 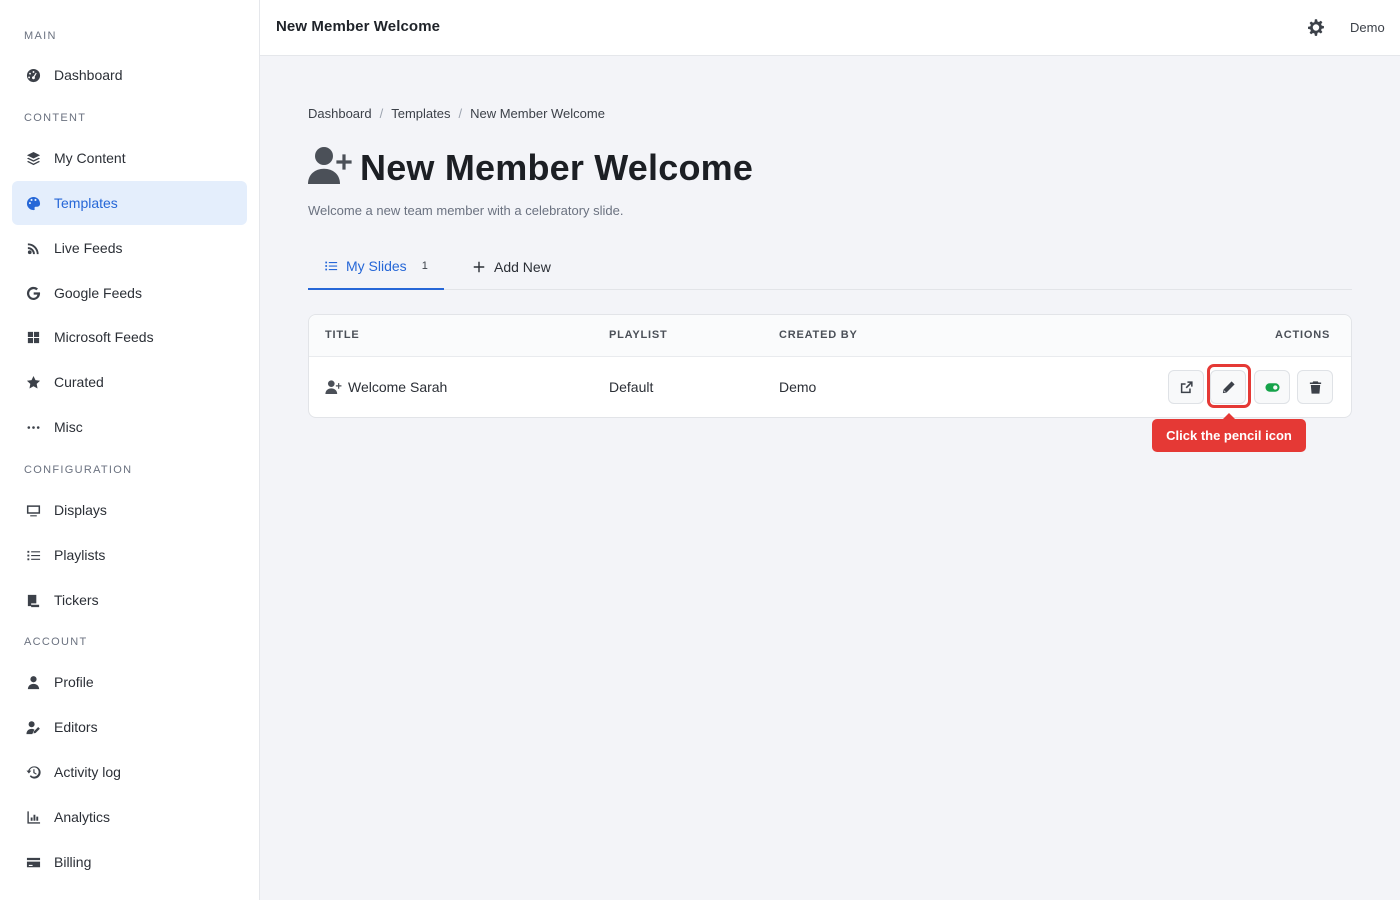 I want to click on delete-button, so click(x=1315, y=387).